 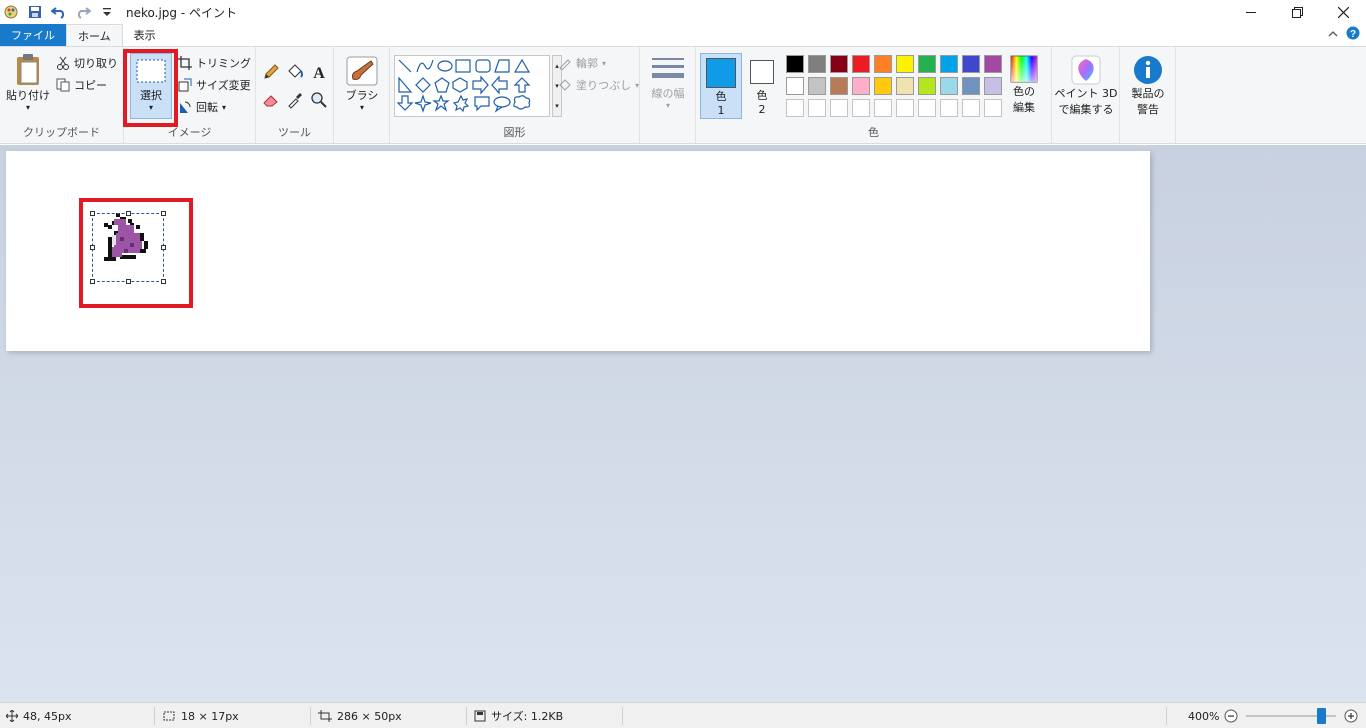 What do you see at coordinates (637, 85) in the screenshot?
I see `fill-dropdown-icon: ▾` at bounding box center [637, 85].